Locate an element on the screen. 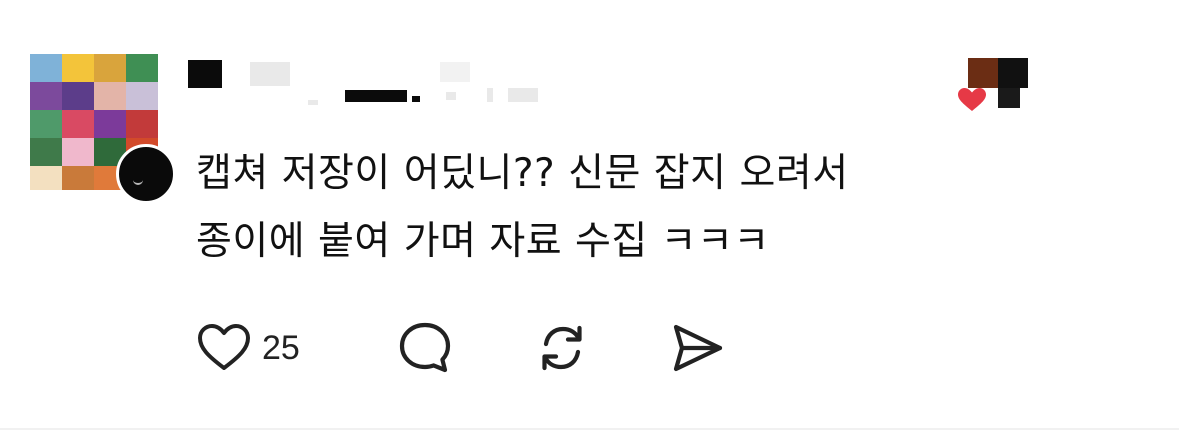 The height and width of the screenshot is (439, 1179). divider is located at coordinates (589, 429).